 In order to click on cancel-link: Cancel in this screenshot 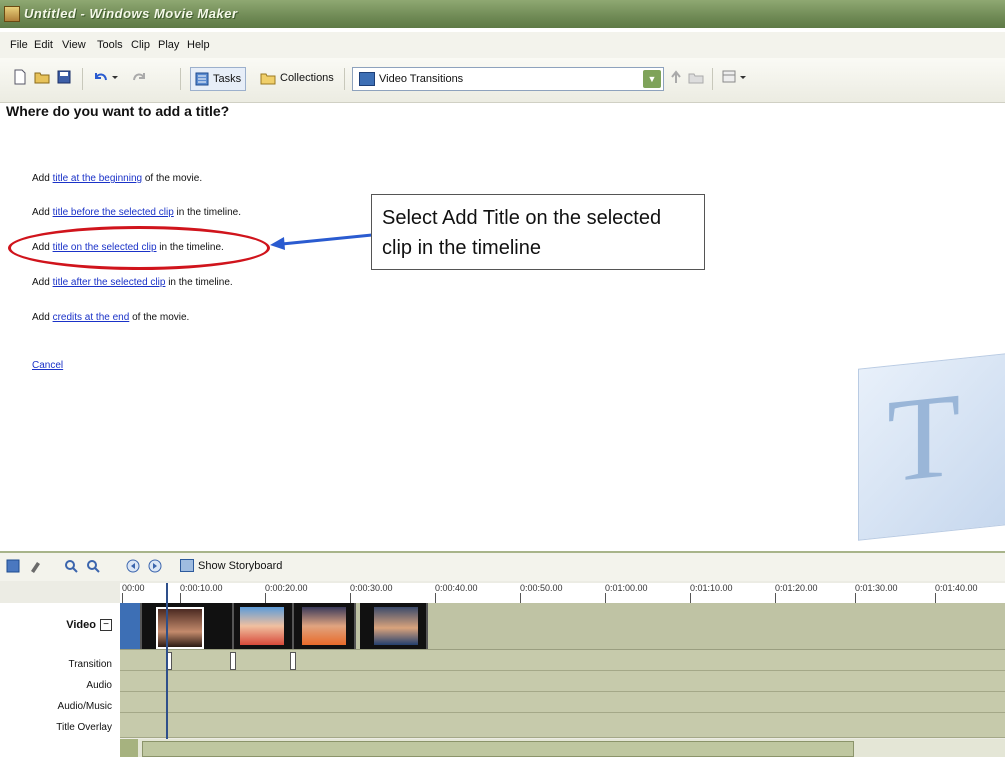, I will do `click(47, 365)`.